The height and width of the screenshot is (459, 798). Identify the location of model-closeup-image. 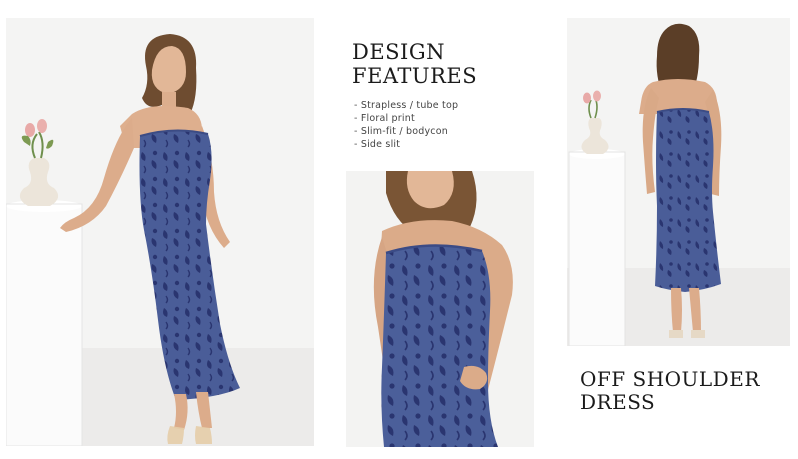
(440, 309).